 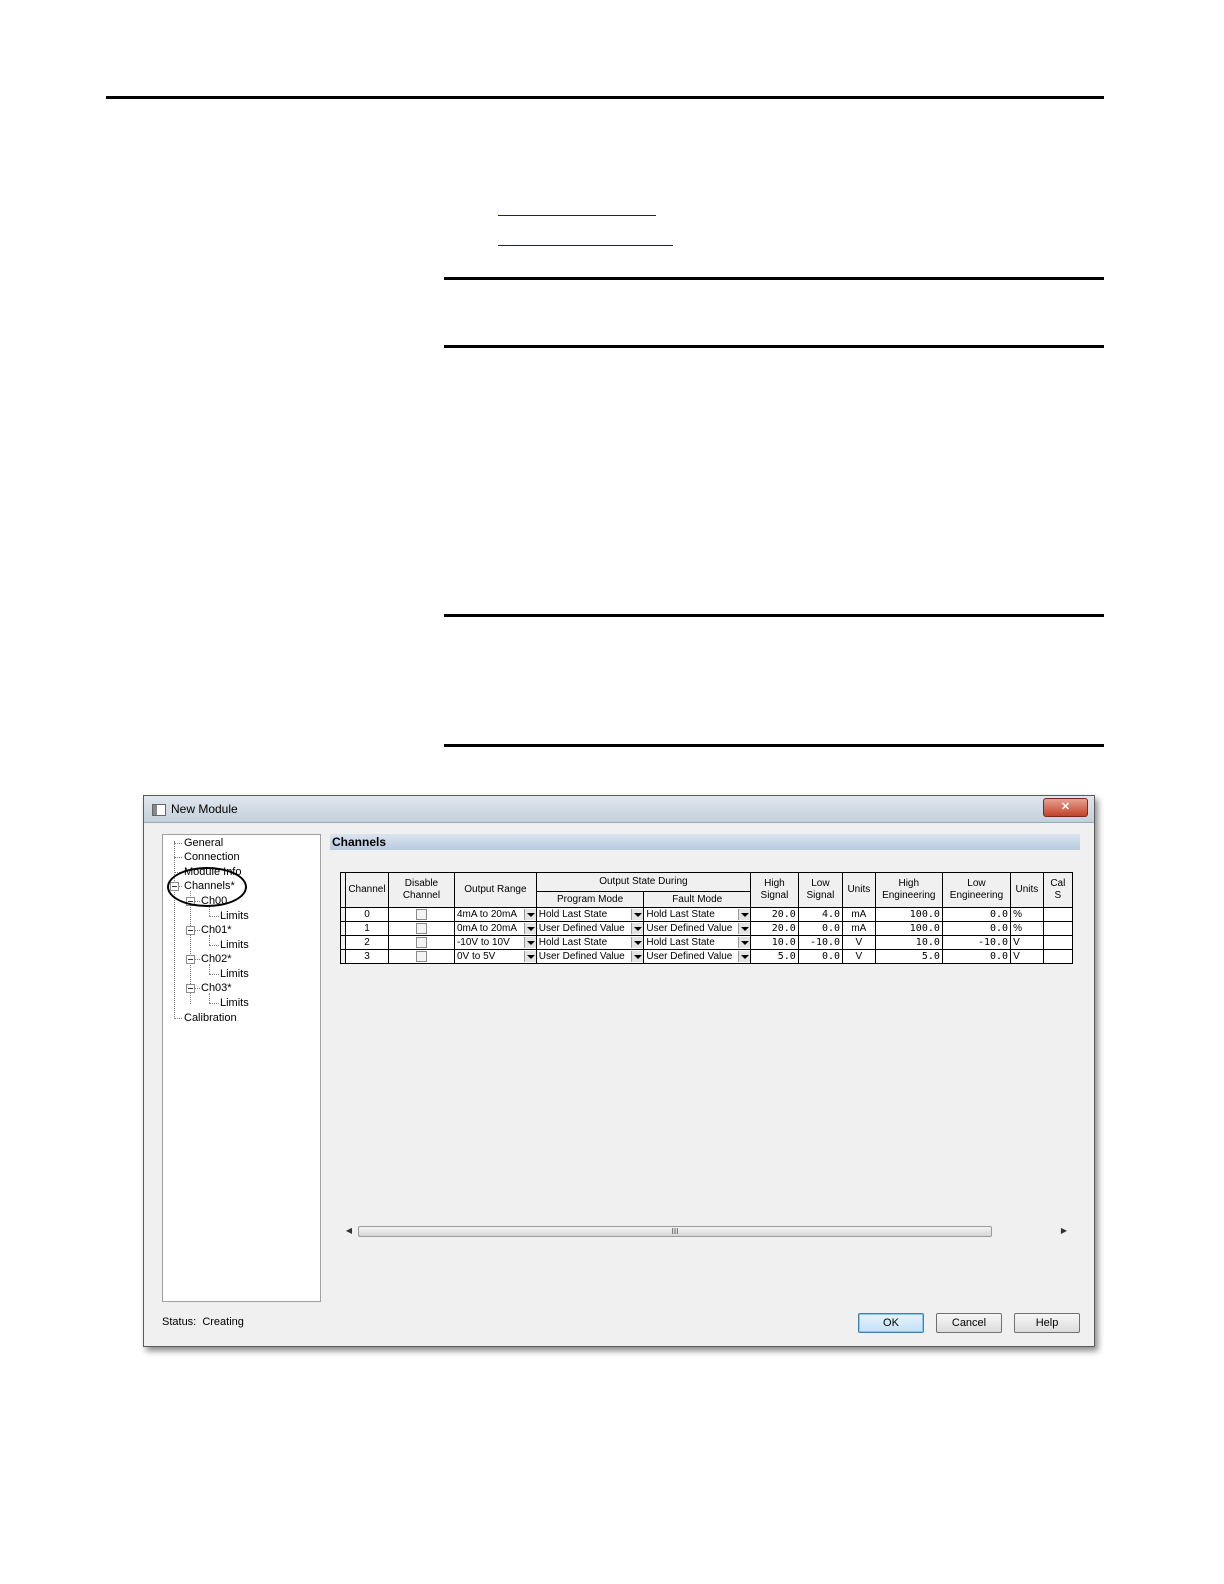 I want to click on cell-low-signal: -10.0, so click(x=820, y=942).